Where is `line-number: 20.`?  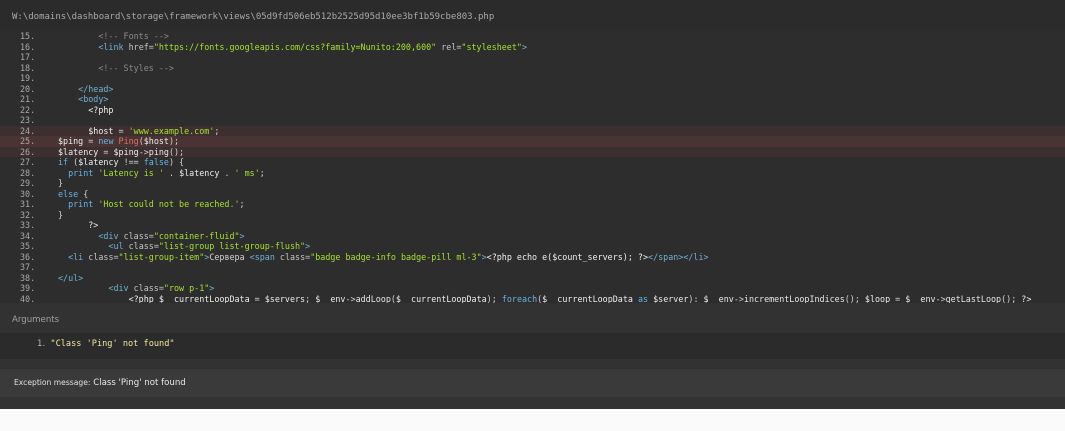 line-number: 20. is located at coordinates (28, 88).